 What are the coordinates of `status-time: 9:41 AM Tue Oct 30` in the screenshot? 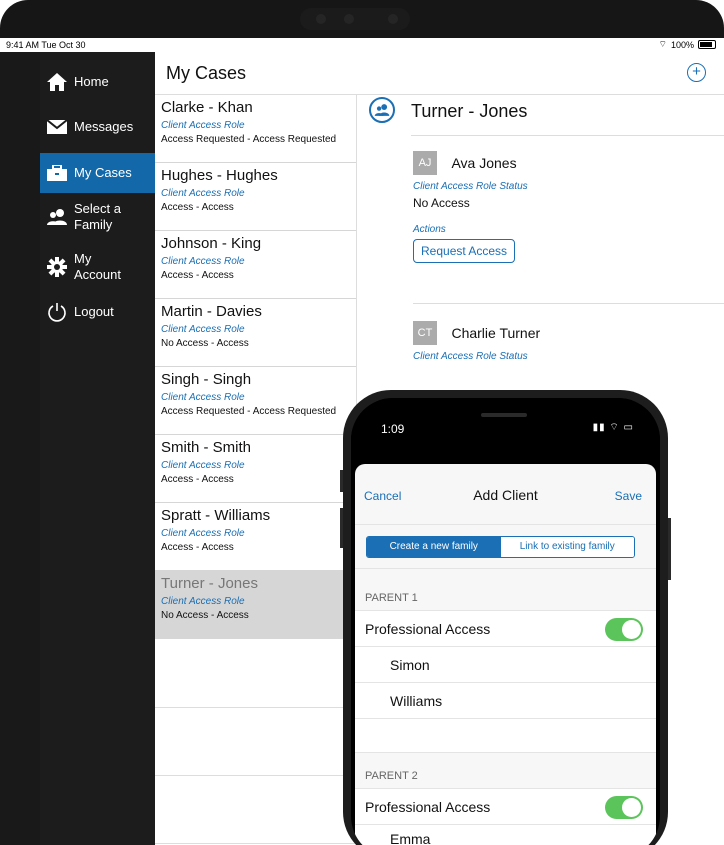 It's located at (46, 45).